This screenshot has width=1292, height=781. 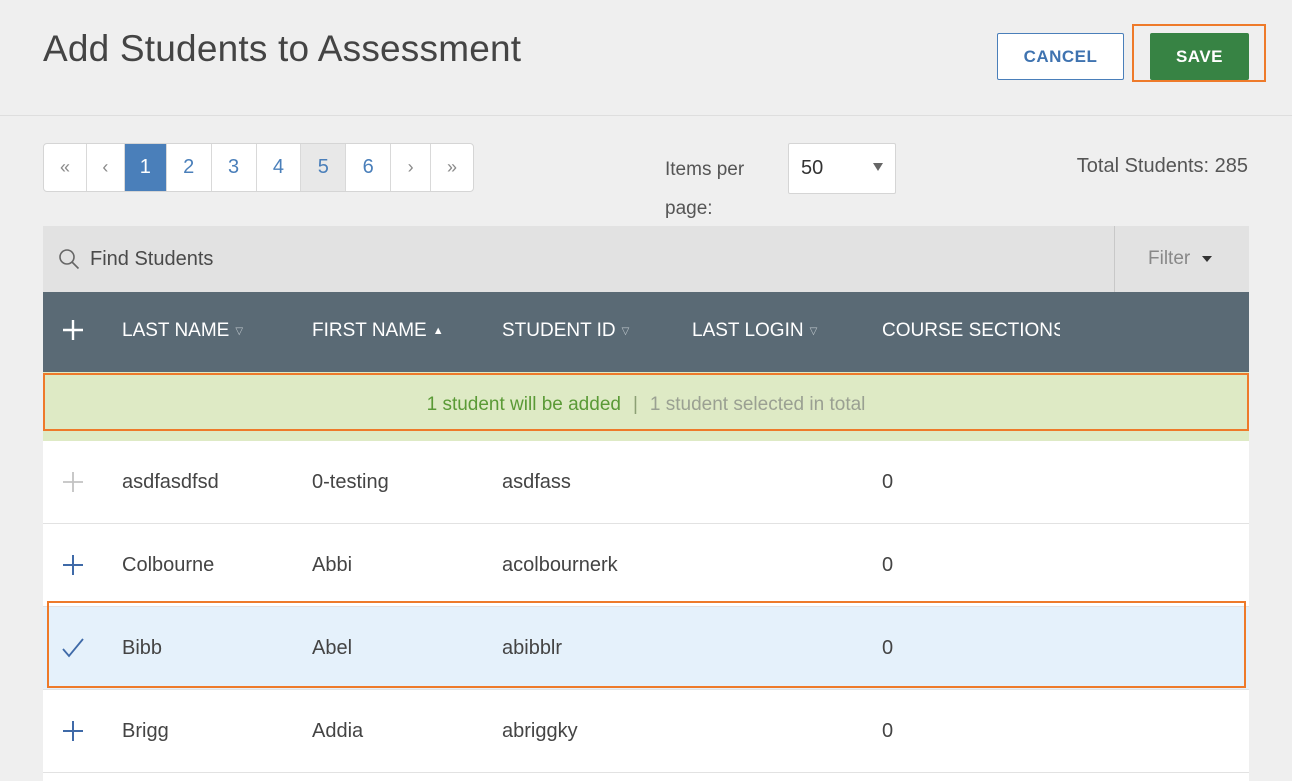 What do you see at coordinates (73, 648) in the screenshot?
I see `checkmark-icon` at bounding box center [73, 648].